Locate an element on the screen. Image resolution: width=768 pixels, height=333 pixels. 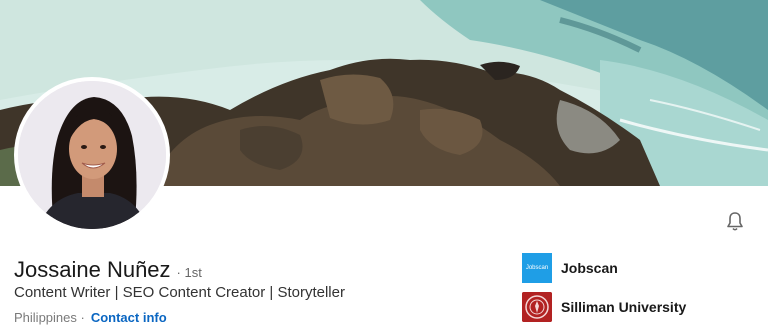
name-line: Jossaine Nuñez · 1st is located at coordinates (108, 270).